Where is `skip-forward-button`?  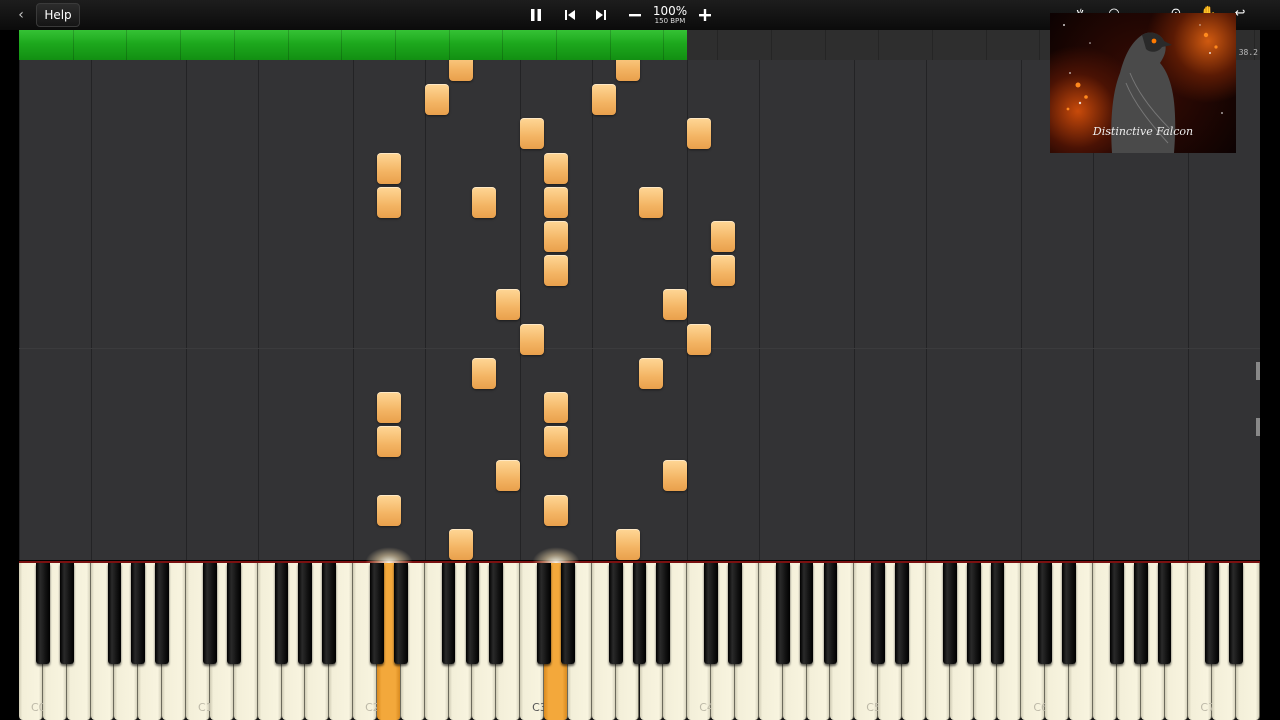 skip-forward-button is located at coordinates (601, 15).